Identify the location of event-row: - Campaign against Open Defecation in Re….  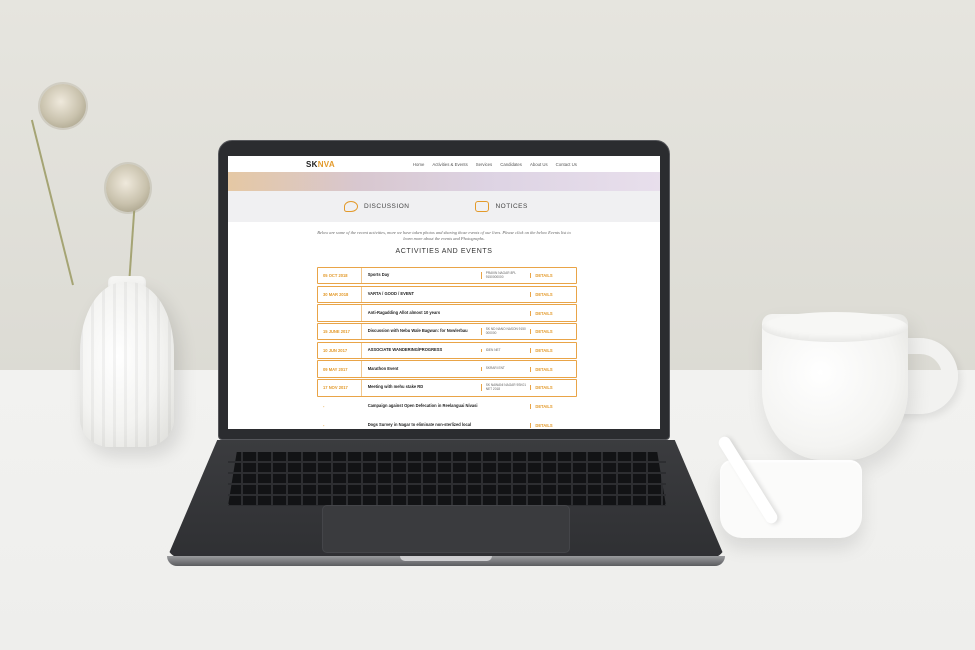
(447, 406).